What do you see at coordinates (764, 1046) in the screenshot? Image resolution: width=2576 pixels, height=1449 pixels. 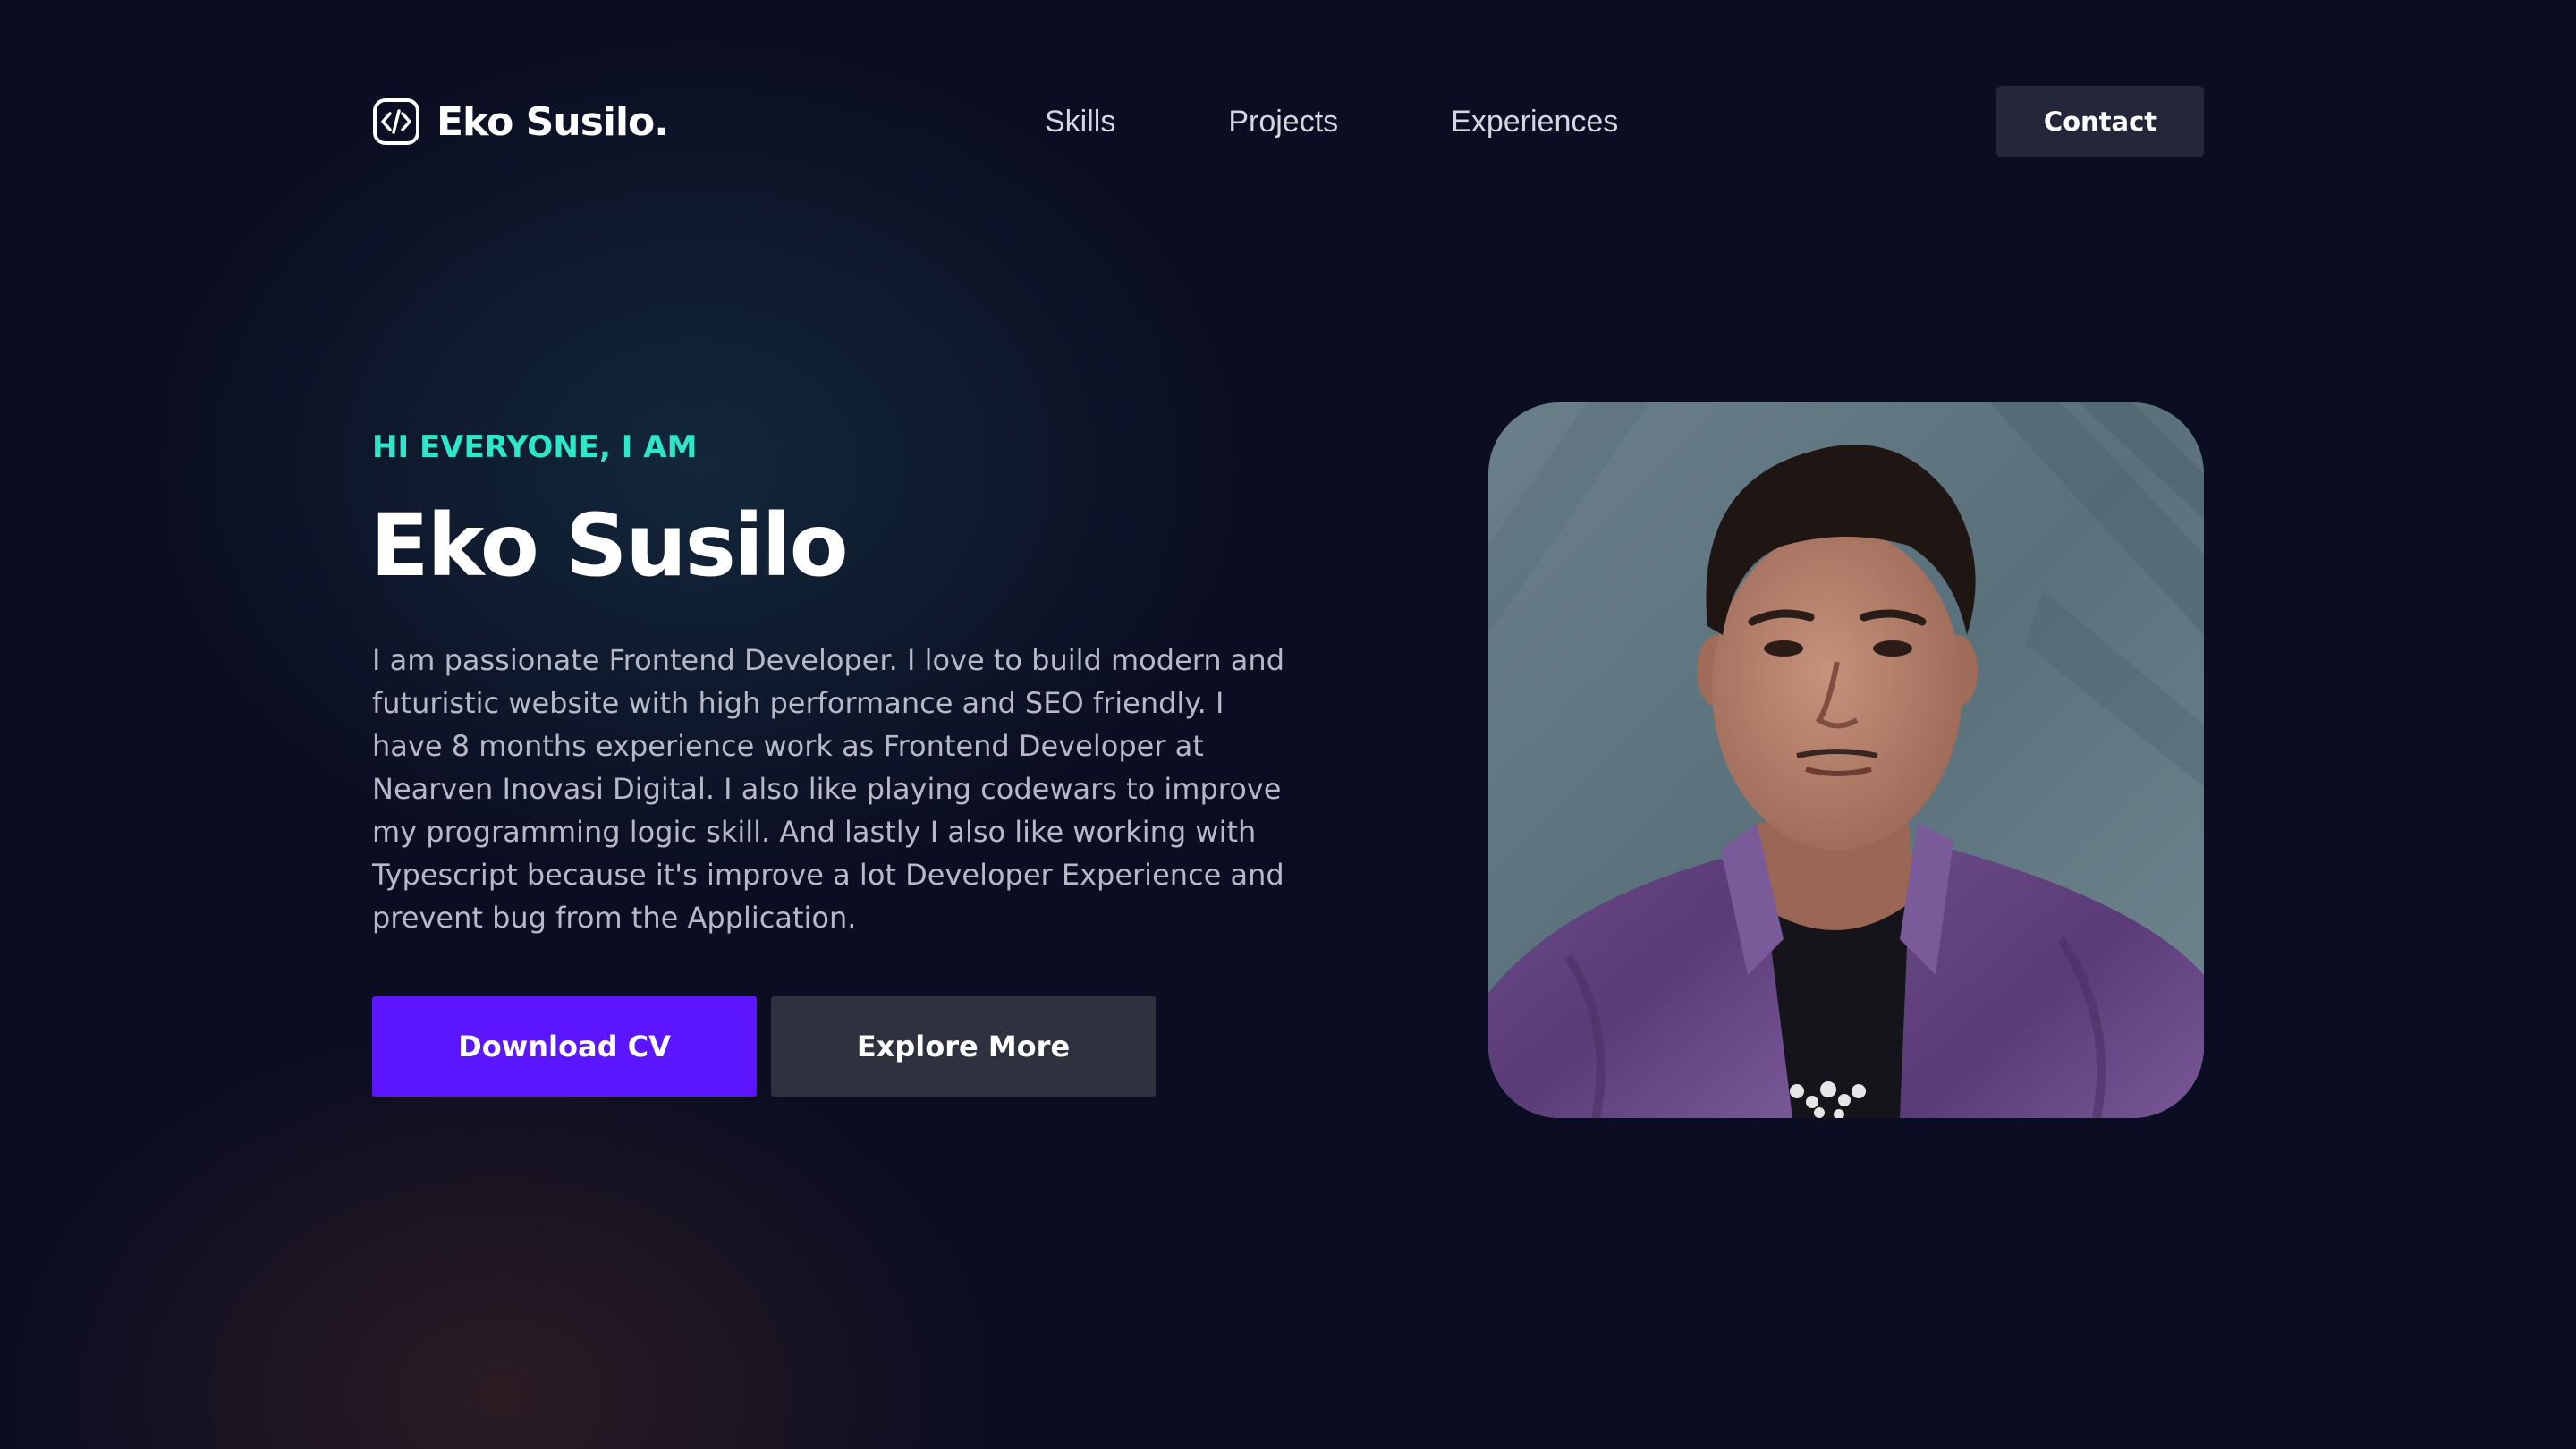 I see `hero-actions: Download CV Explore More` at bounding box center [764, 1046].